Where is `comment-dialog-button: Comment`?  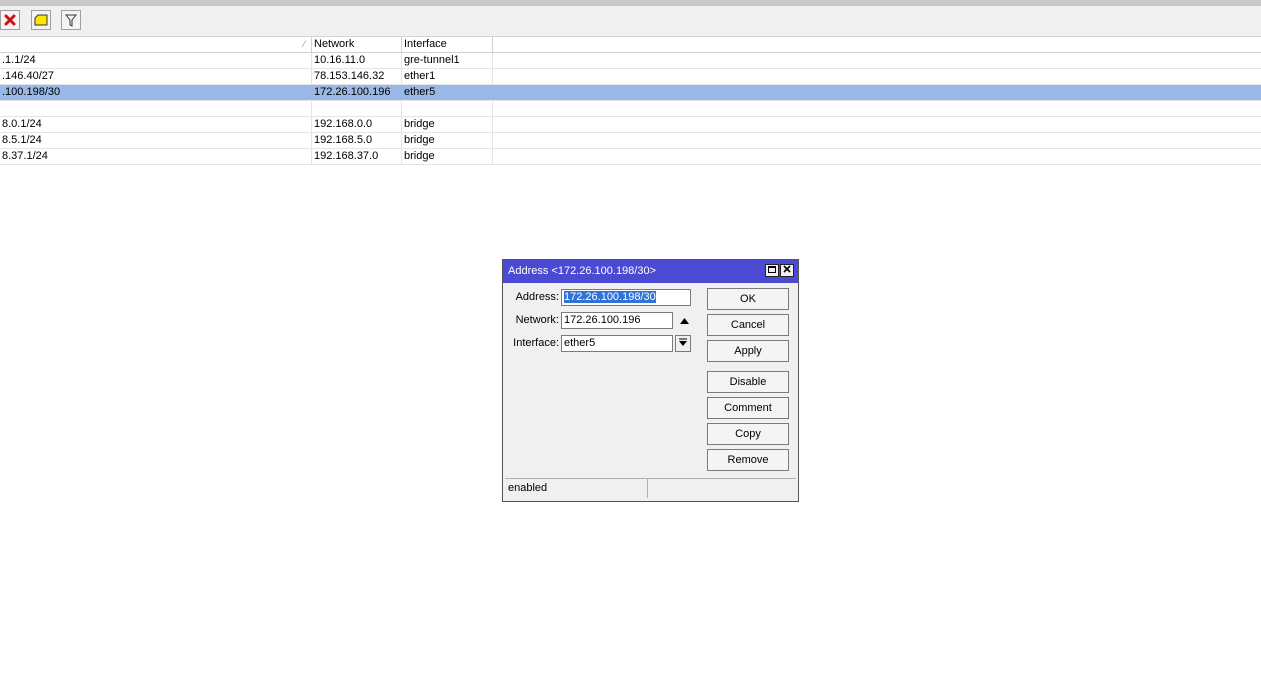 comment-dialog-button: Comment is located at coordinates (748, 408).